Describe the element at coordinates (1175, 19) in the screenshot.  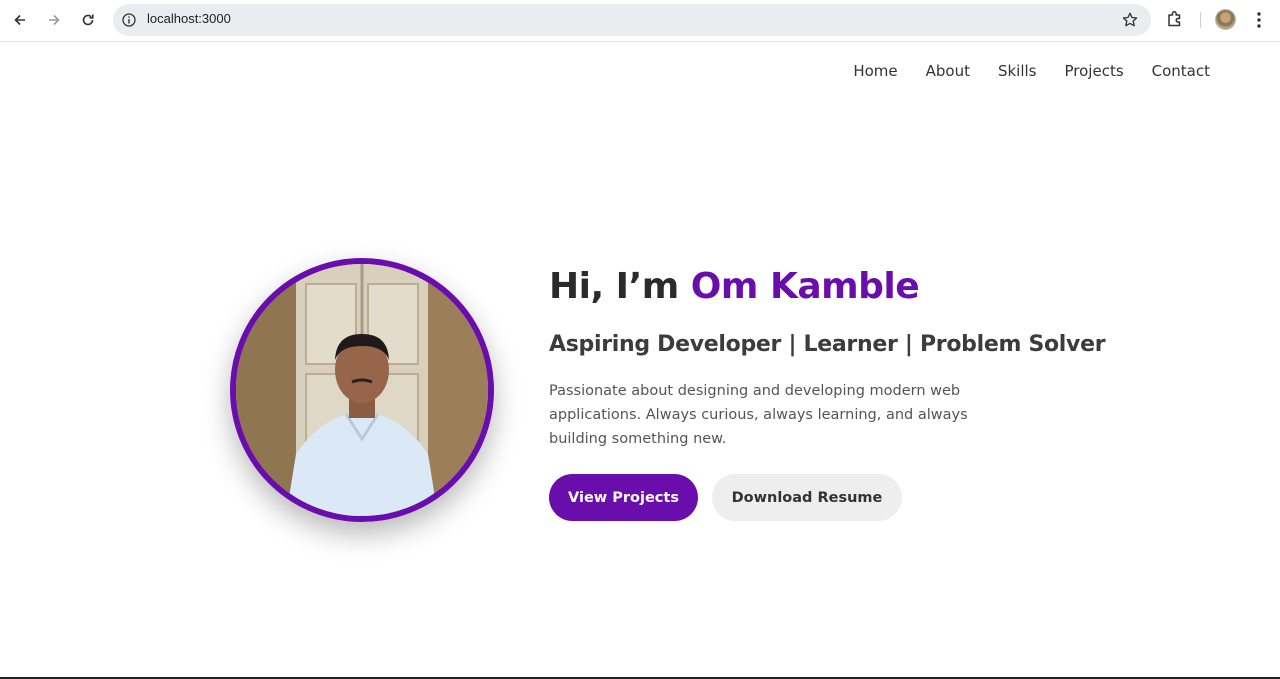
I see `extensions-icon` at that location.